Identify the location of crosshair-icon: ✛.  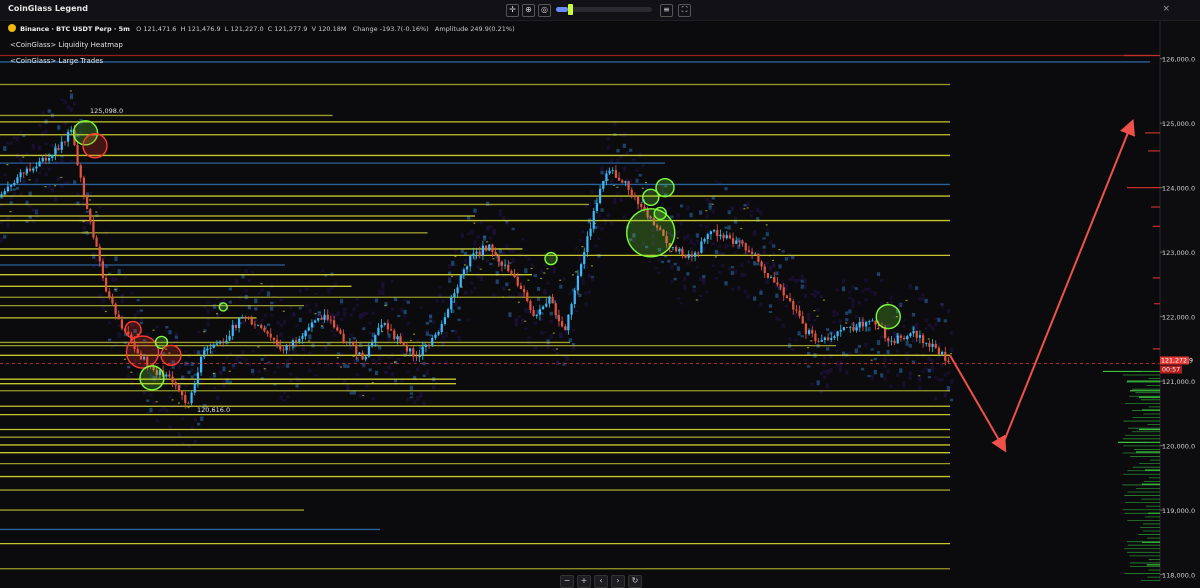
(512, 10).